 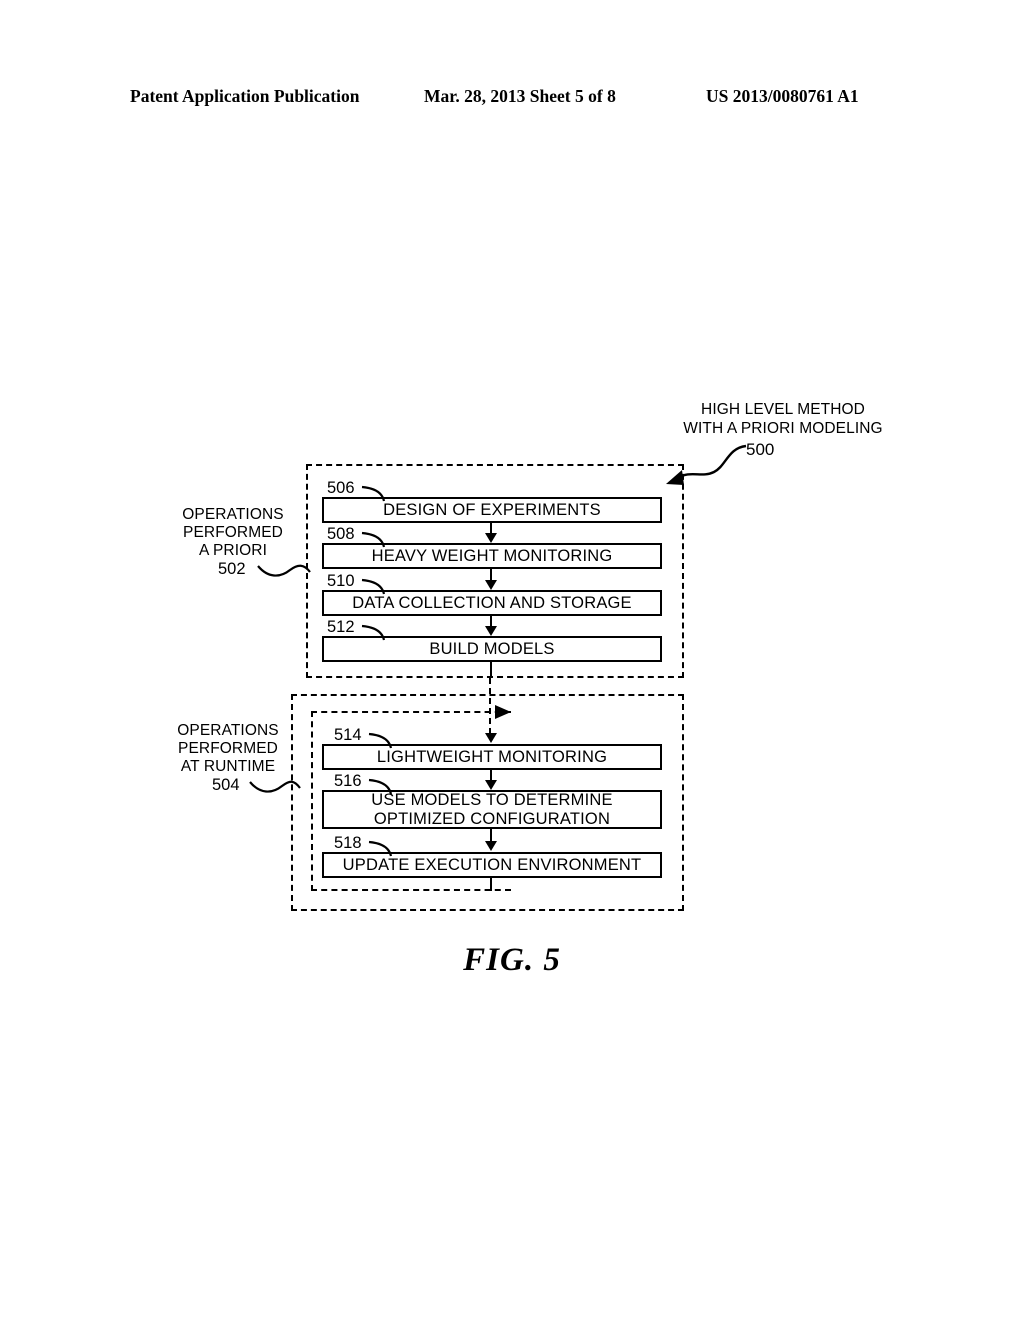 I want to click on reference-numeral-504: 504, so click(x=226, y=785).